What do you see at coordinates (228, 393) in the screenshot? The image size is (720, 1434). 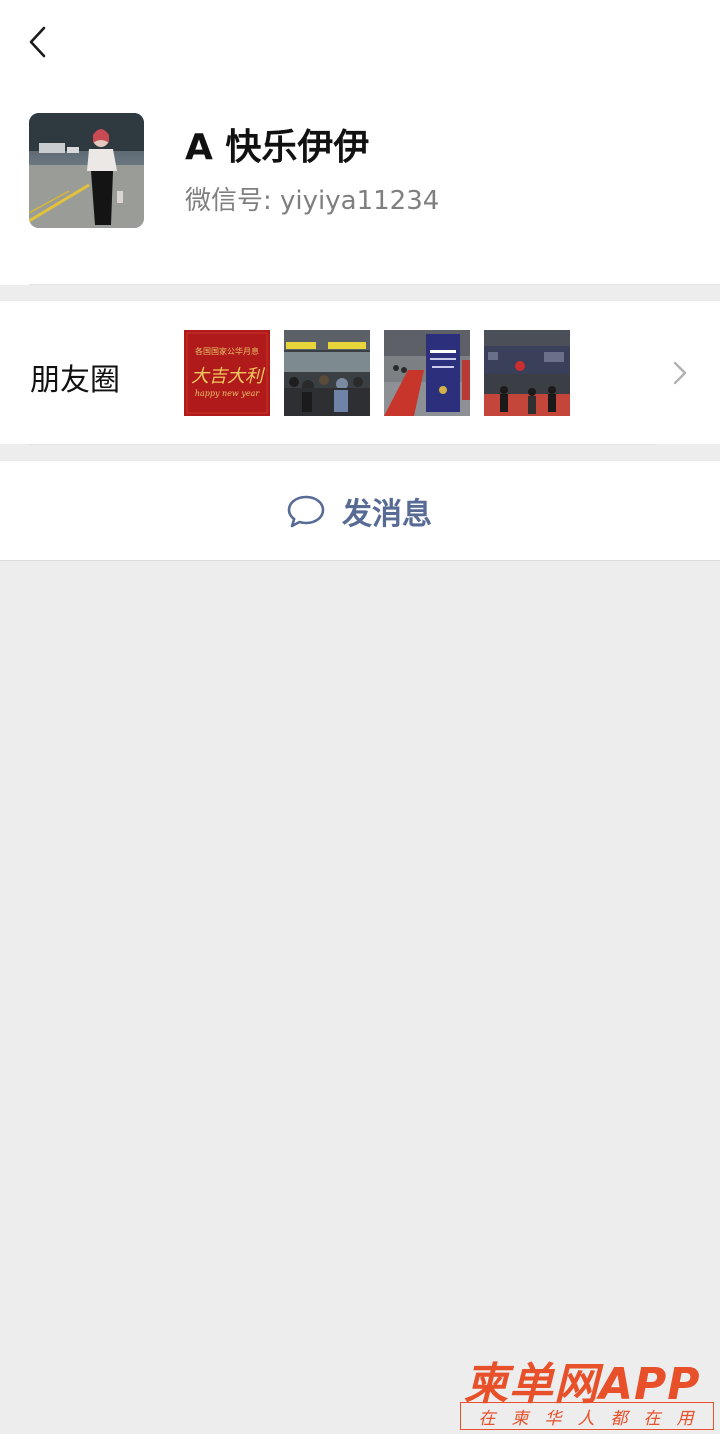 I see `thumb-sub-text: happy new year` at bounding box center [228, 393].